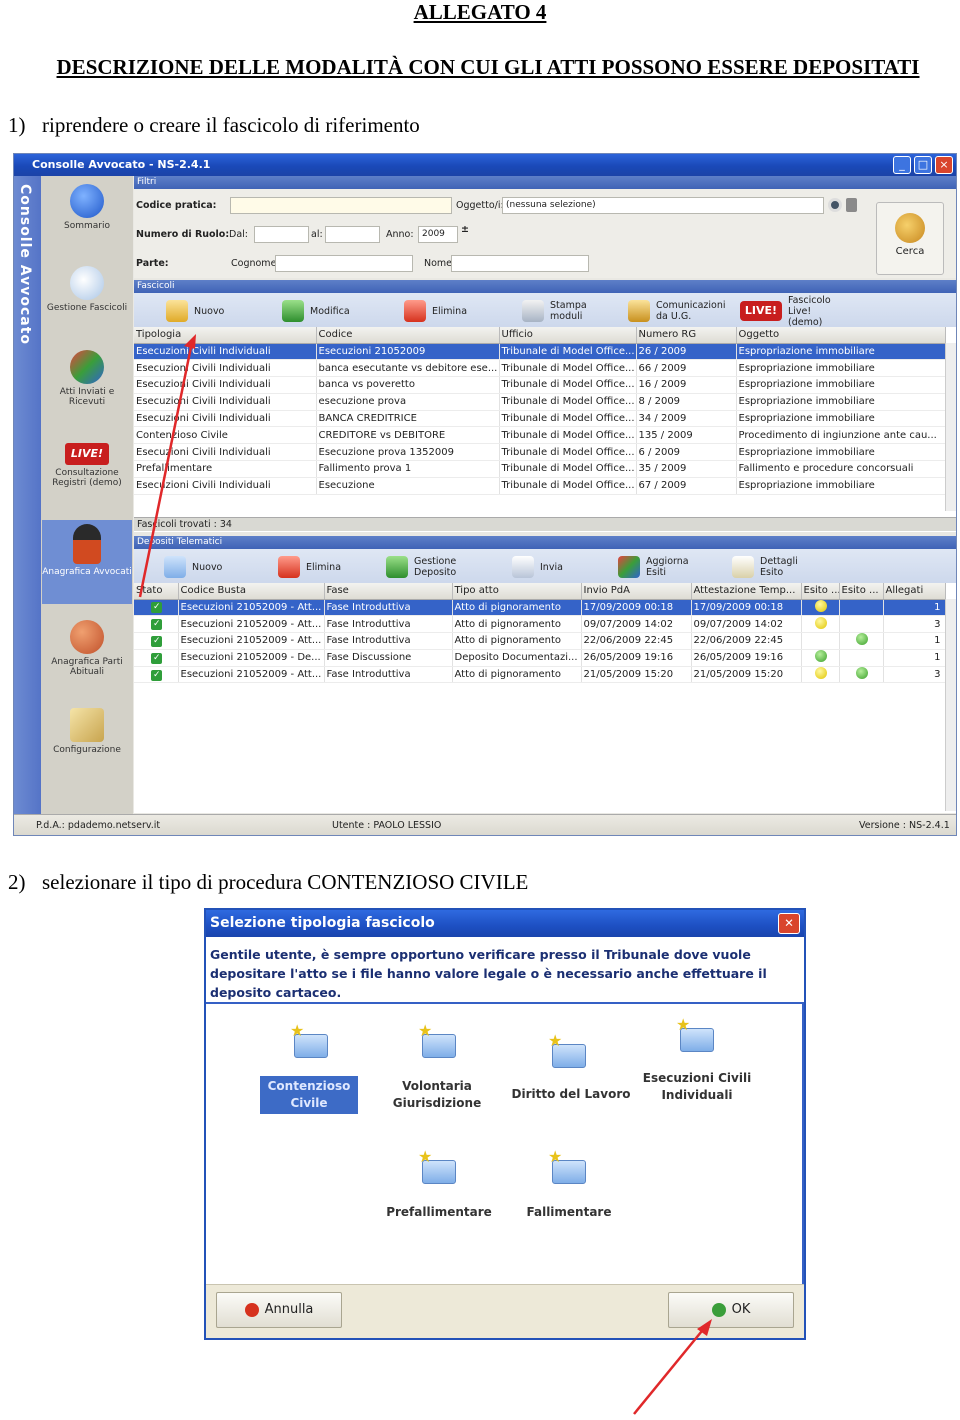 Image resolution: width=960 pixels, height=1420 pixels. What do you see at coordinates (851, 205) in the screenshot?
I see `trash-icon` at bounding box center [851, 205].